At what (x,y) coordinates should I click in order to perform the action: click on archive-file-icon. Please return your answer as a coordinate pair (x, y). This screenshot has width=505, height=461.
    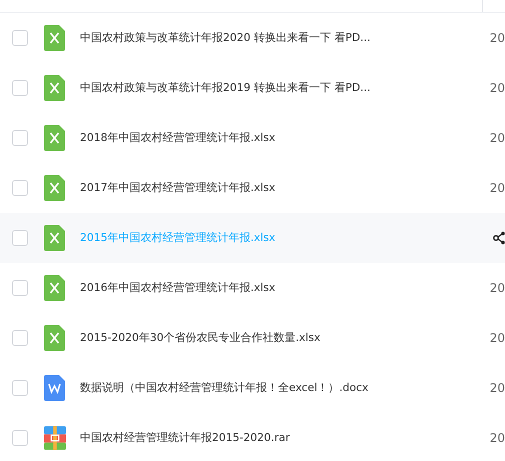
    Looking at the image, I should click on (55, 438).